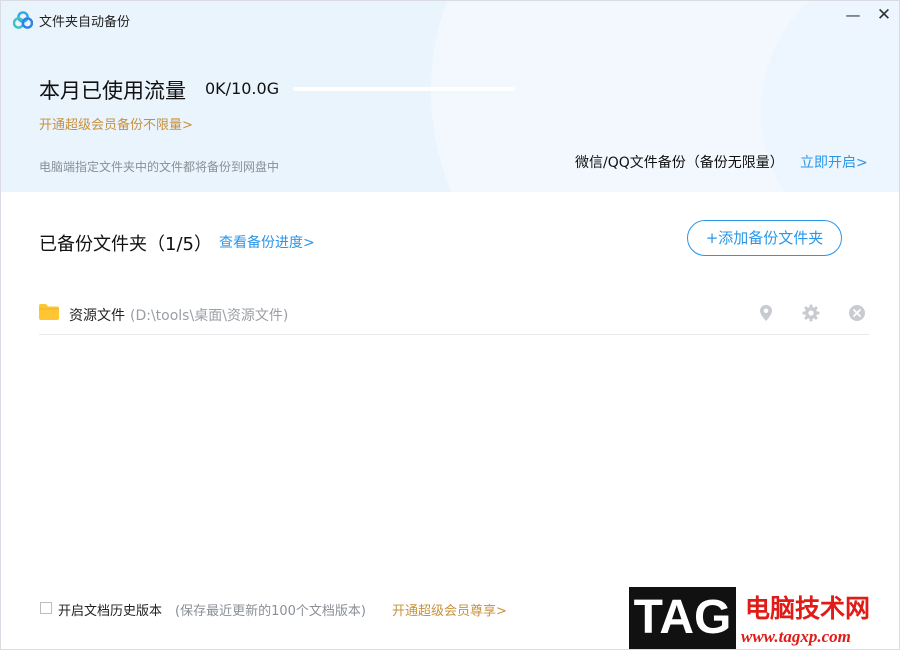  What do you see at coordinates (764, 238) in the screenshot?
I see `add-backup-folder-button: +添加备份文件夹` at bounding box center [764, 238].